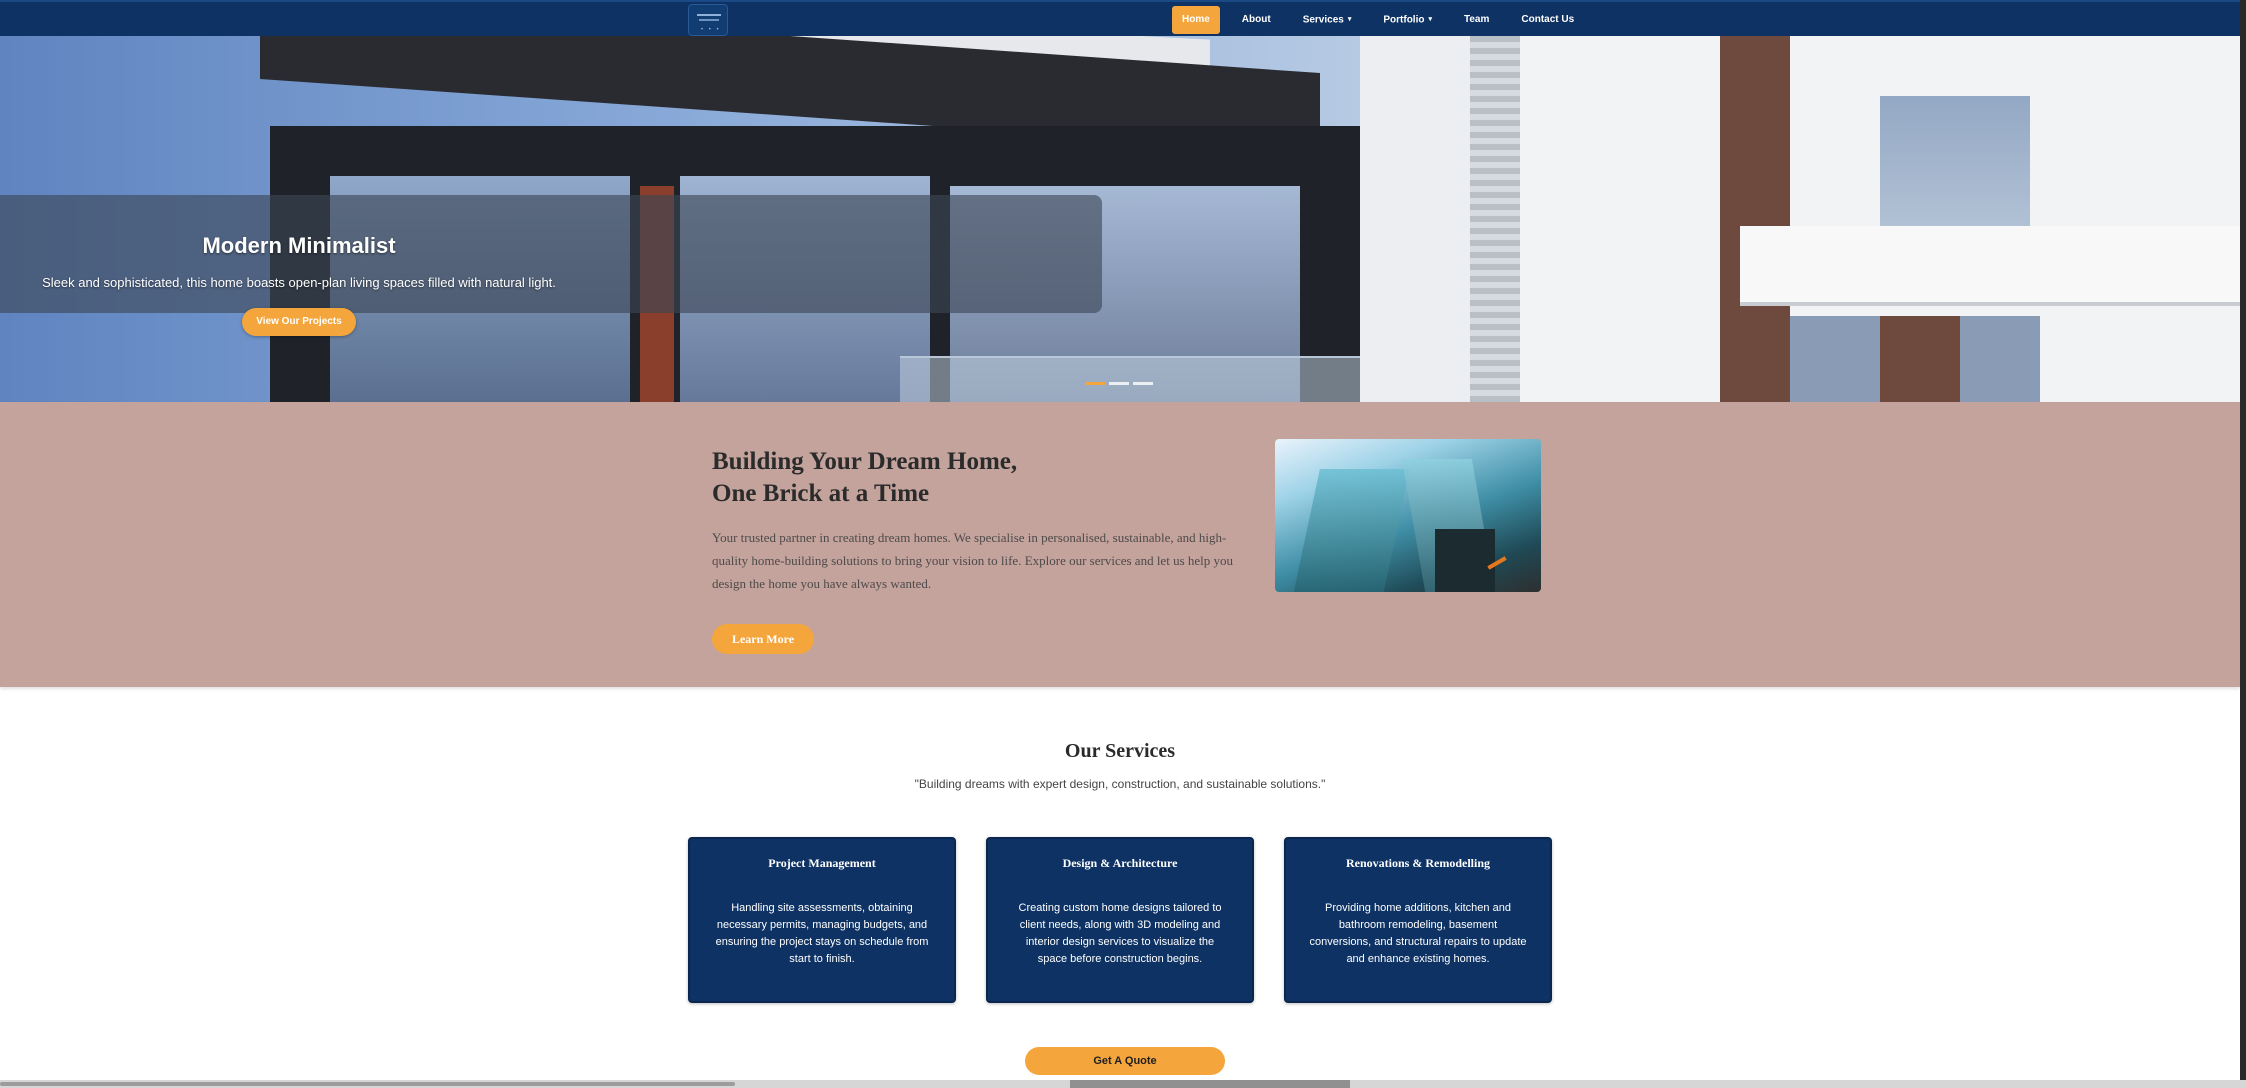 This screenshot has width=2246, height=1088. What do you see at coordinates (1323, 20) in the screenshot?
I see `nav-item-services-label: Services` at bounding box center [1323, 20].